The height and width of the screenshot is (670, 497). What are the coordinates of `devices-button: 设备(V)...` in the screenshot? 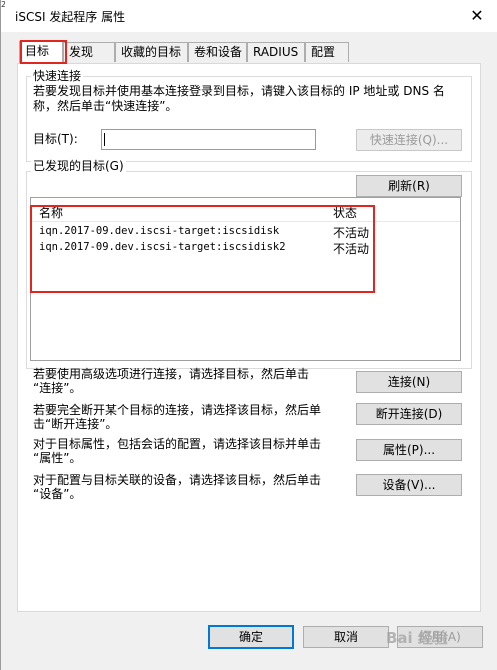 It's located at (409, 485).